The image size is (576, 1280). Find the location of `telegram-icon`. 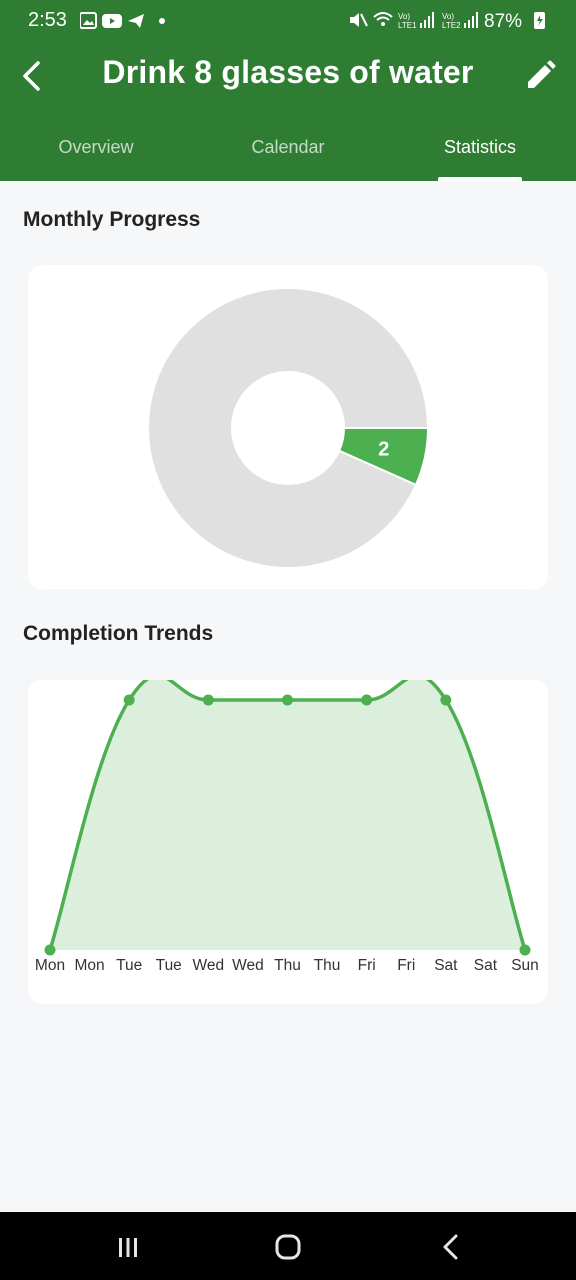

telegram-icon is located at coordinates (136, 21).